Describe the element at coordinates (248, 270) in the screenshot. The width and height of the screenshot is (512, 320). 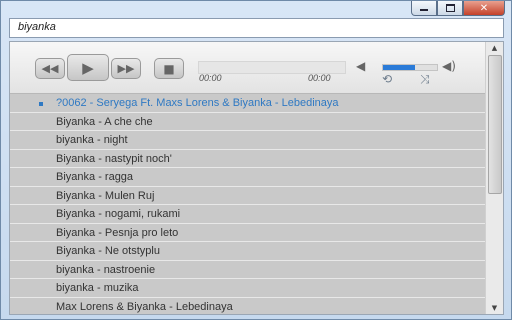
I see `playlist-item: biyanka - nastroenie` at that location.